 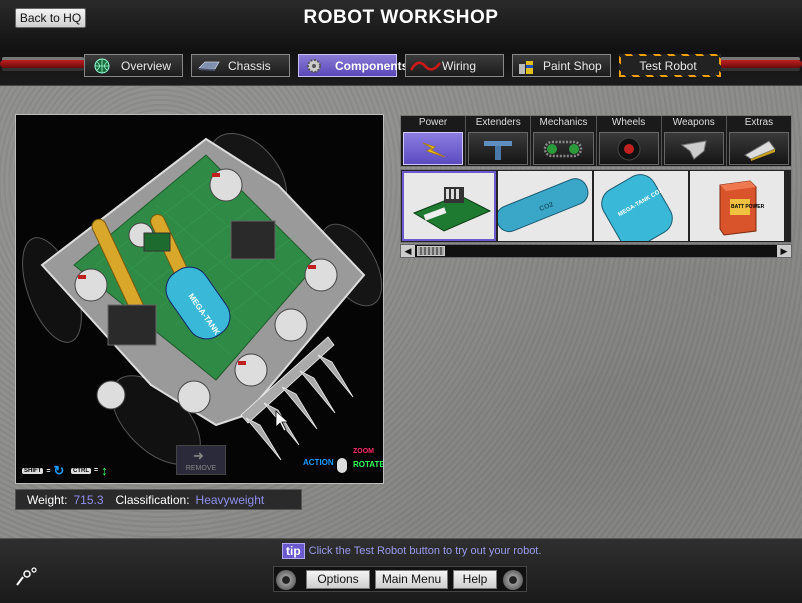 I want to click on tab-test-robot-label: Test Robot, so click(x=668, y=65).